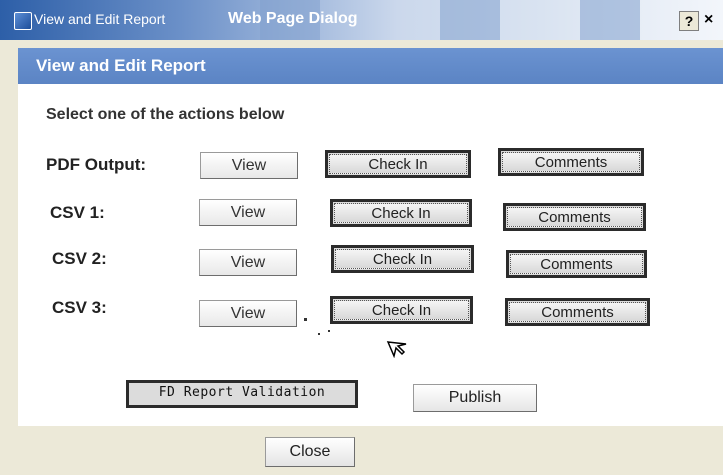 This screenshot has height=475, width=723. Describe the element at coordinates (310, 452) in the screenshot. I see `close-button: Close` at that location.